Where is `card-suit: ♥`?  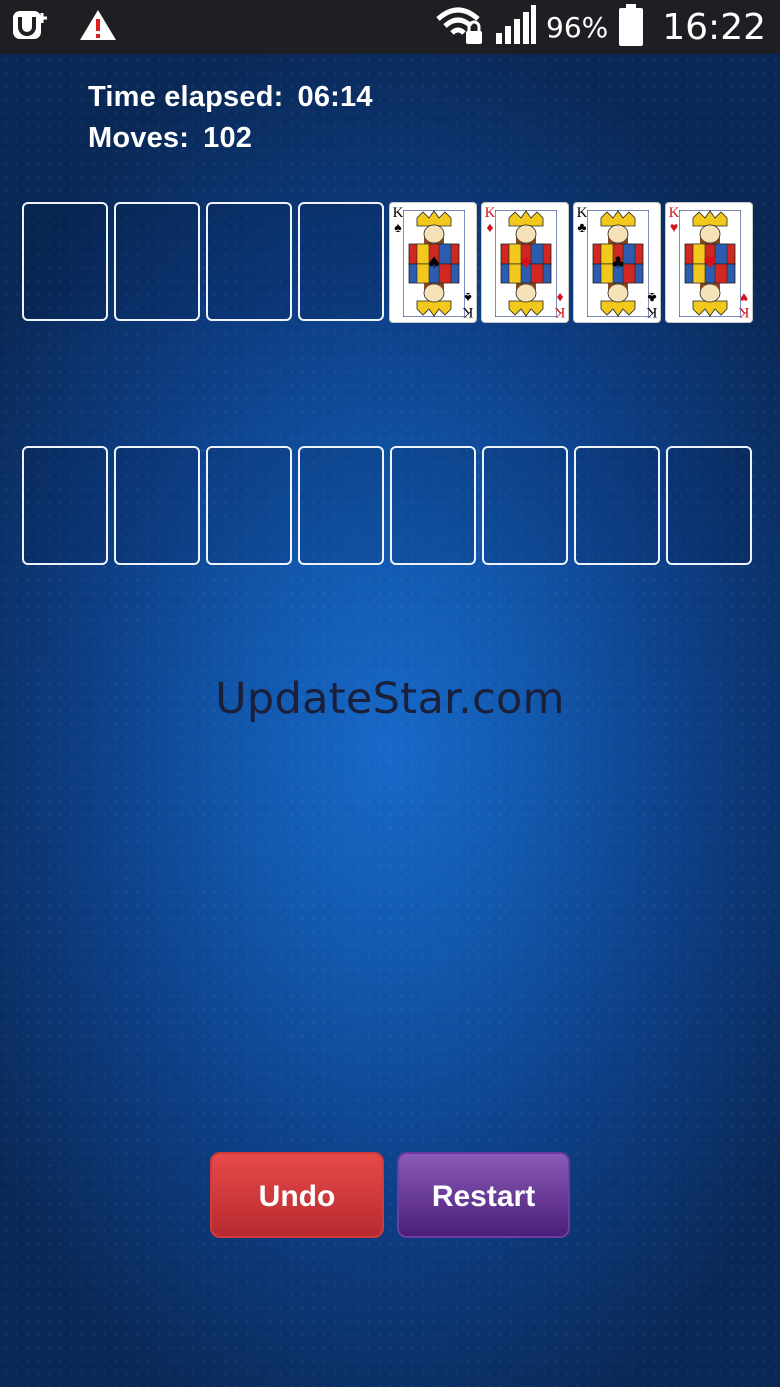 card-suit: ♥ is located at coordinates (744, 296).